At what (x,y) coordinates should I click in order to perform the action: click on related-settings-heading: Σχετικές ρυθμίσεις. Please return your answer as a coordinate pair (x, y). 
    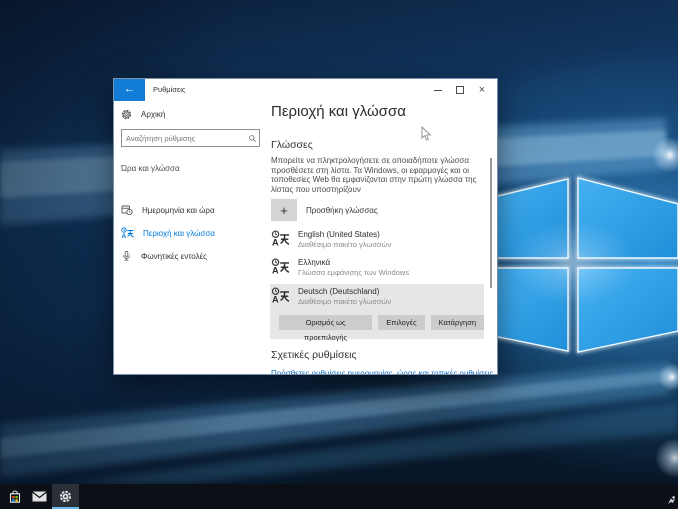
    Looking at the image, I should click on (314, 355).